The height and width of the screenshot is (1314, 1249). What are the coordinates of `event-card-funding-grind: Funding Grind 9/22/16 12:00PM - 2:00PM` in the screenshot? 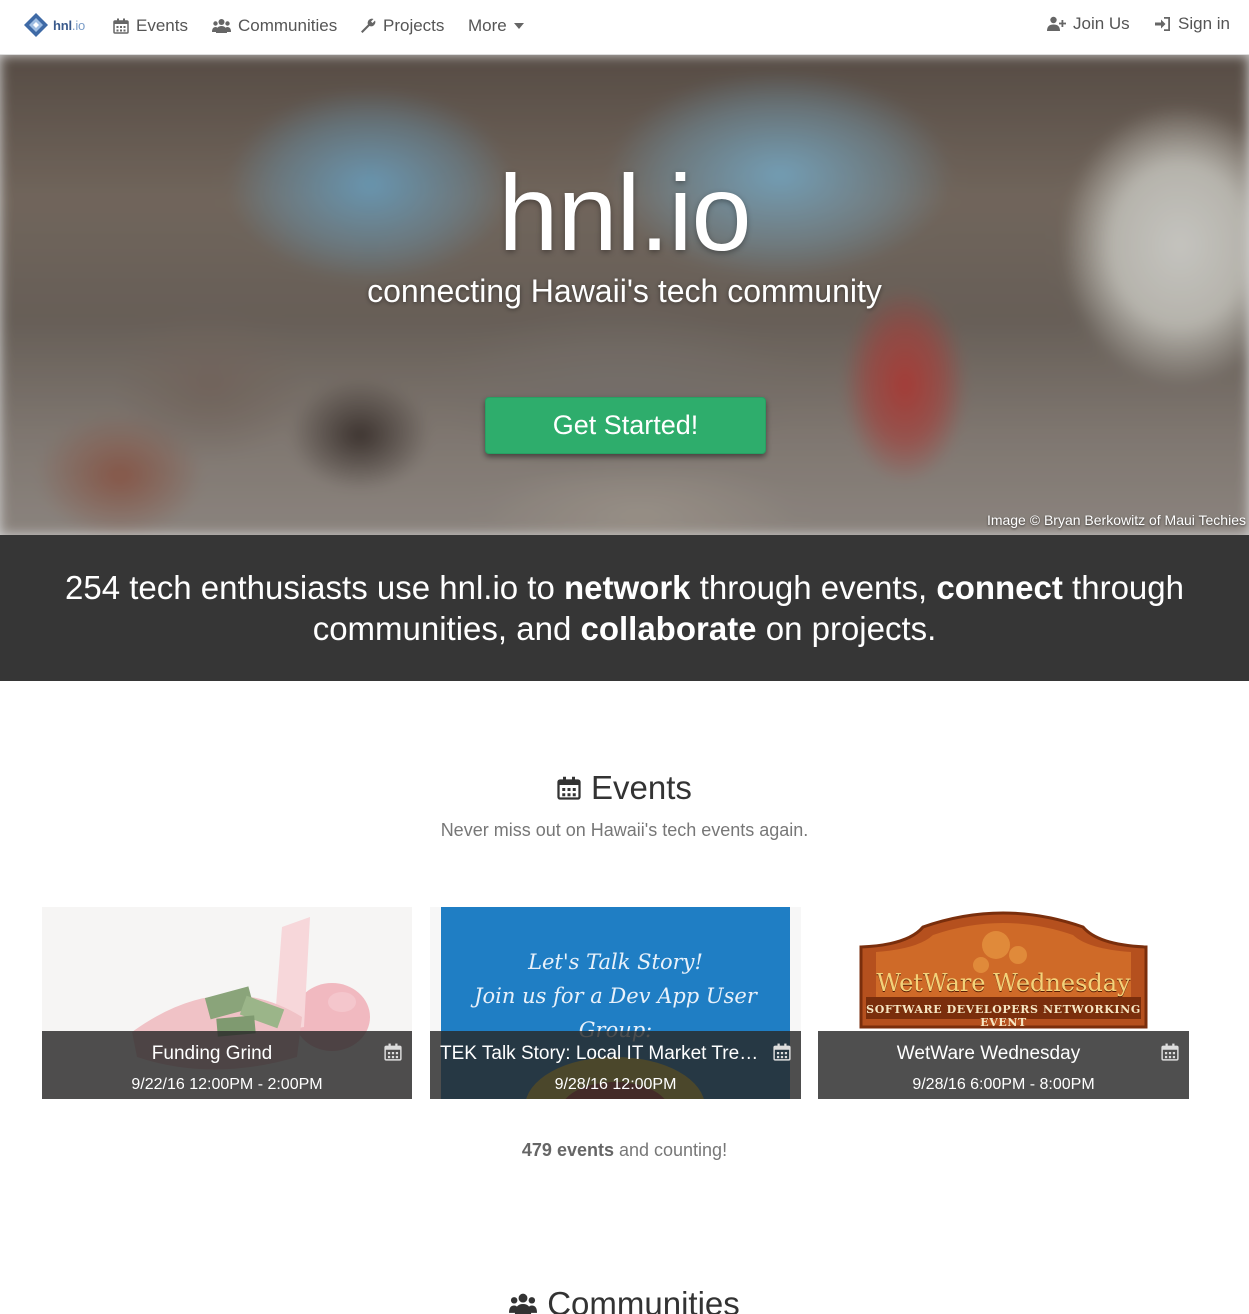 It's located at (227, 1003).